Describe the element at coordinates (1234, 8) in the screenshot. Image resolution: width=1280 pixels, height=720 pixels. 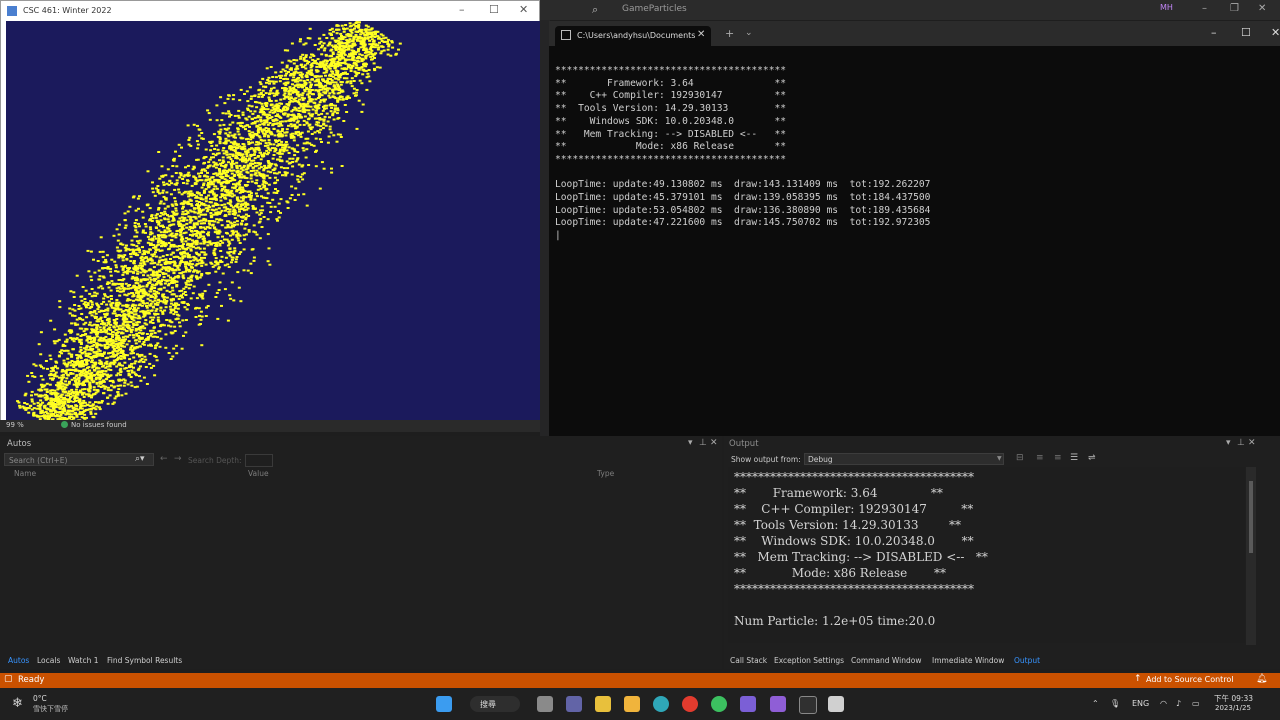
I see `restore-icon: ❐` at that location.